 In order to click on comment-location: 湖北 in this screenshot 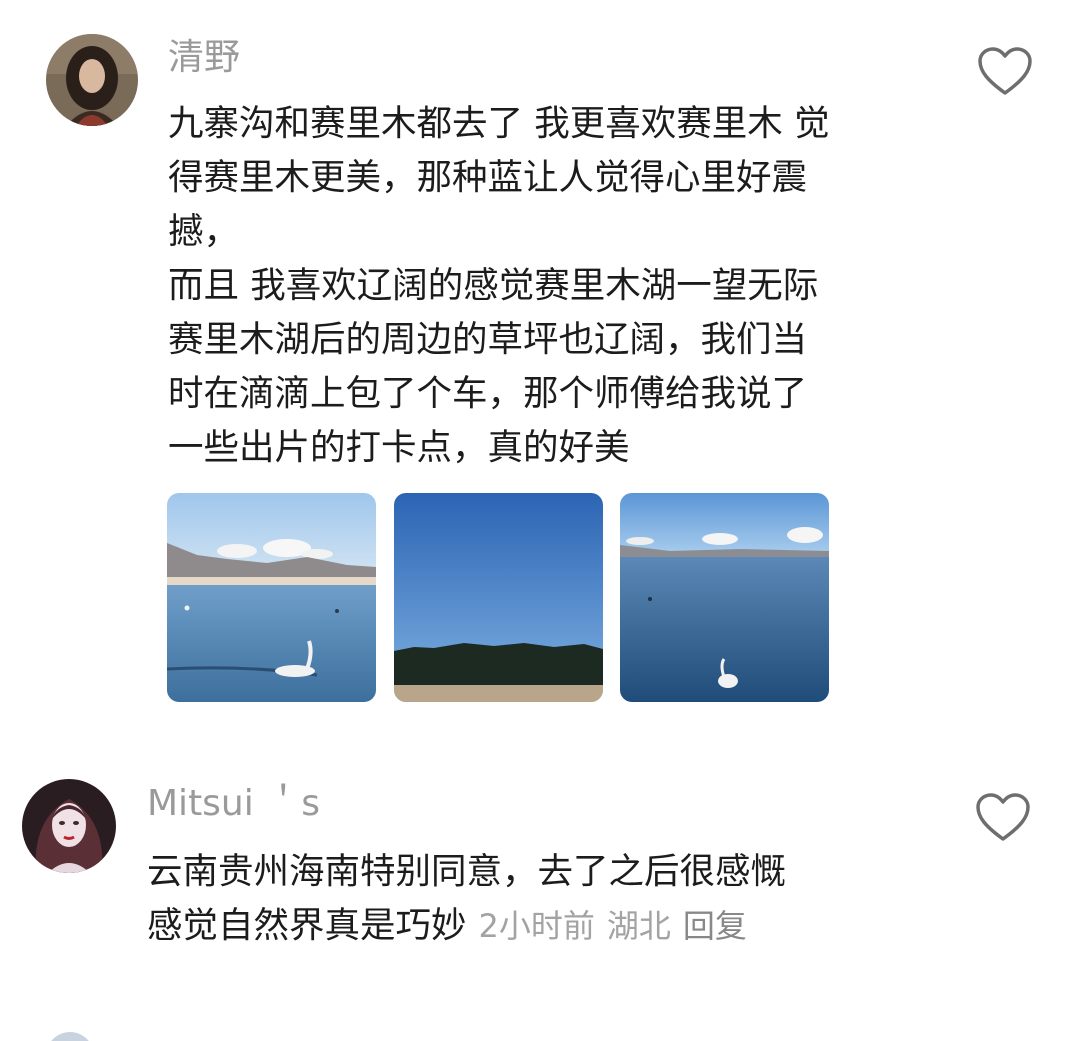, I will do `click(638, 926)`.